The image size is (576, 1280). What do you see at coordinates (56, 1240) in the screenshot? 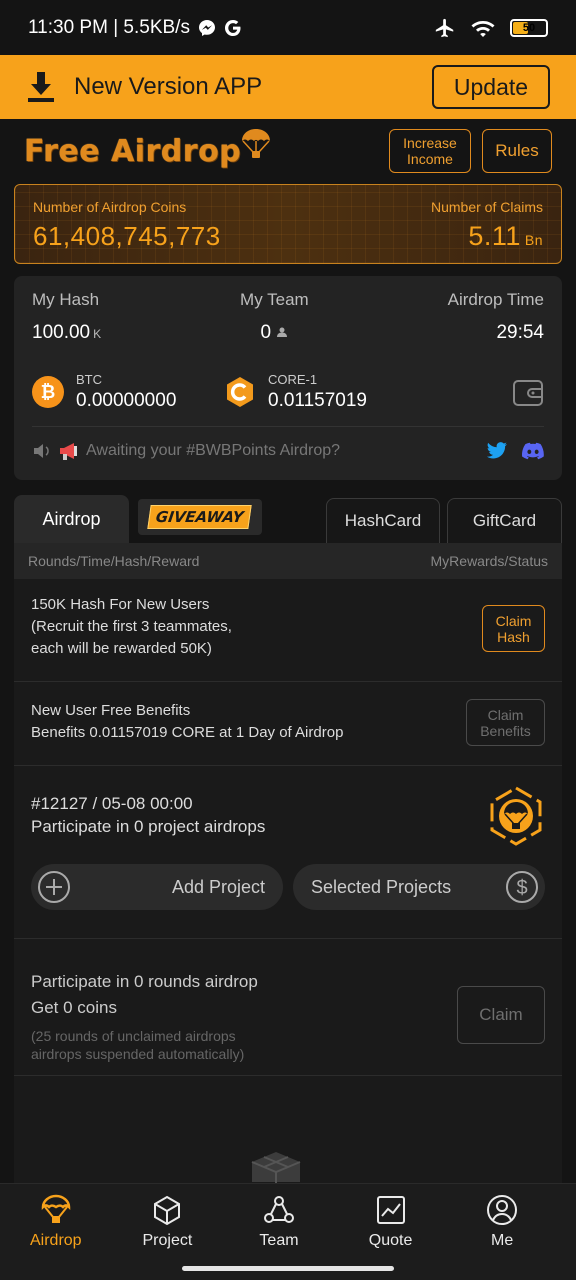
I see `nav-label: Airdrop` at bounding box center [56, 1240].